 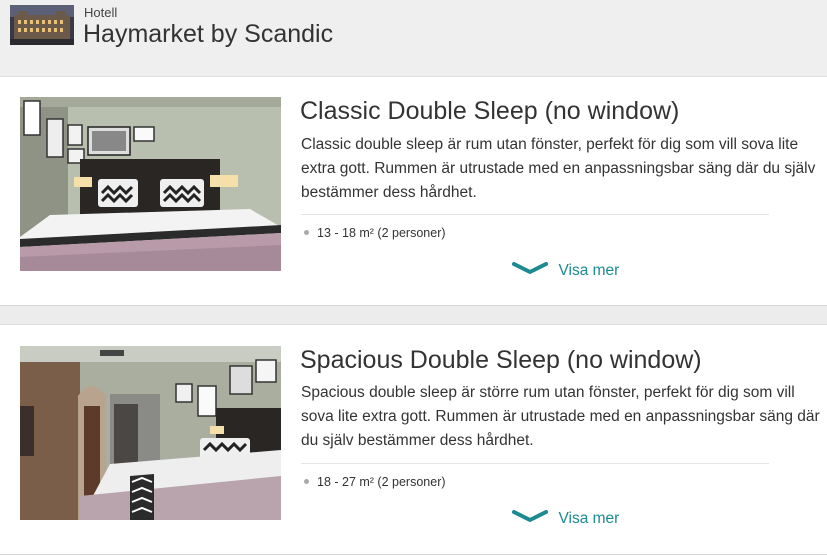 What do you see at coordinates (101, 12) in the screenshot?
I see `header-kicker: Hotell` at bounding box center [101, 12].